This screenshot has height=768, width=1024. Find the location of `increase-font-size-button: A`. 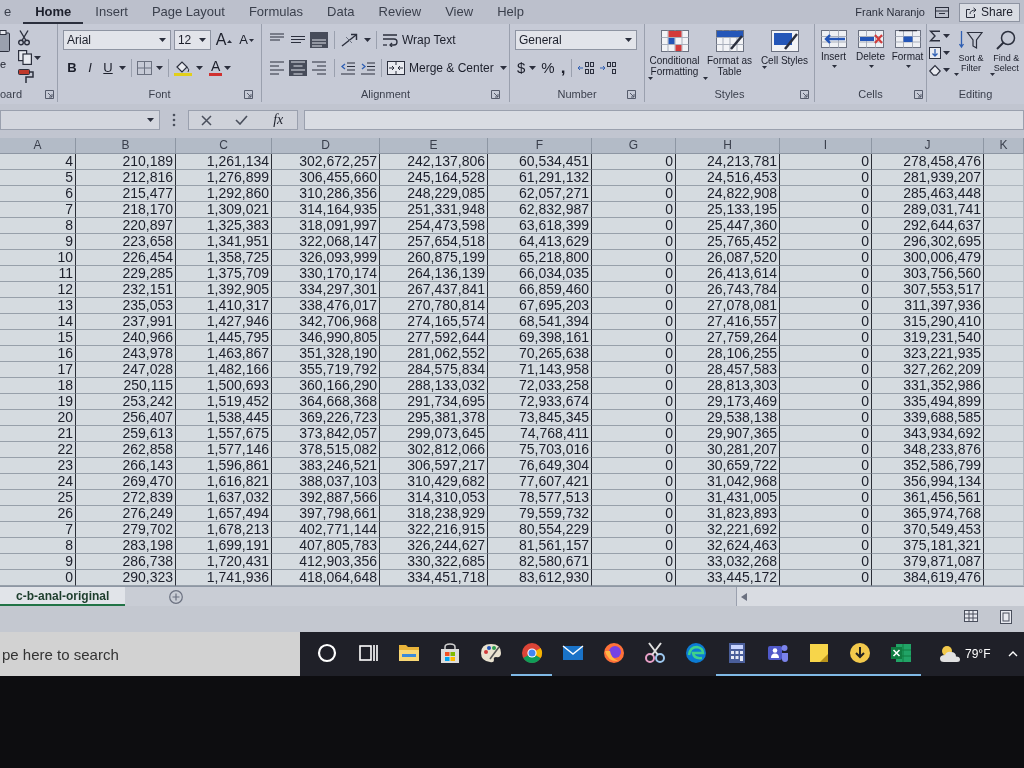

increase-font-size-button: A is located at coordinates (224, 40).